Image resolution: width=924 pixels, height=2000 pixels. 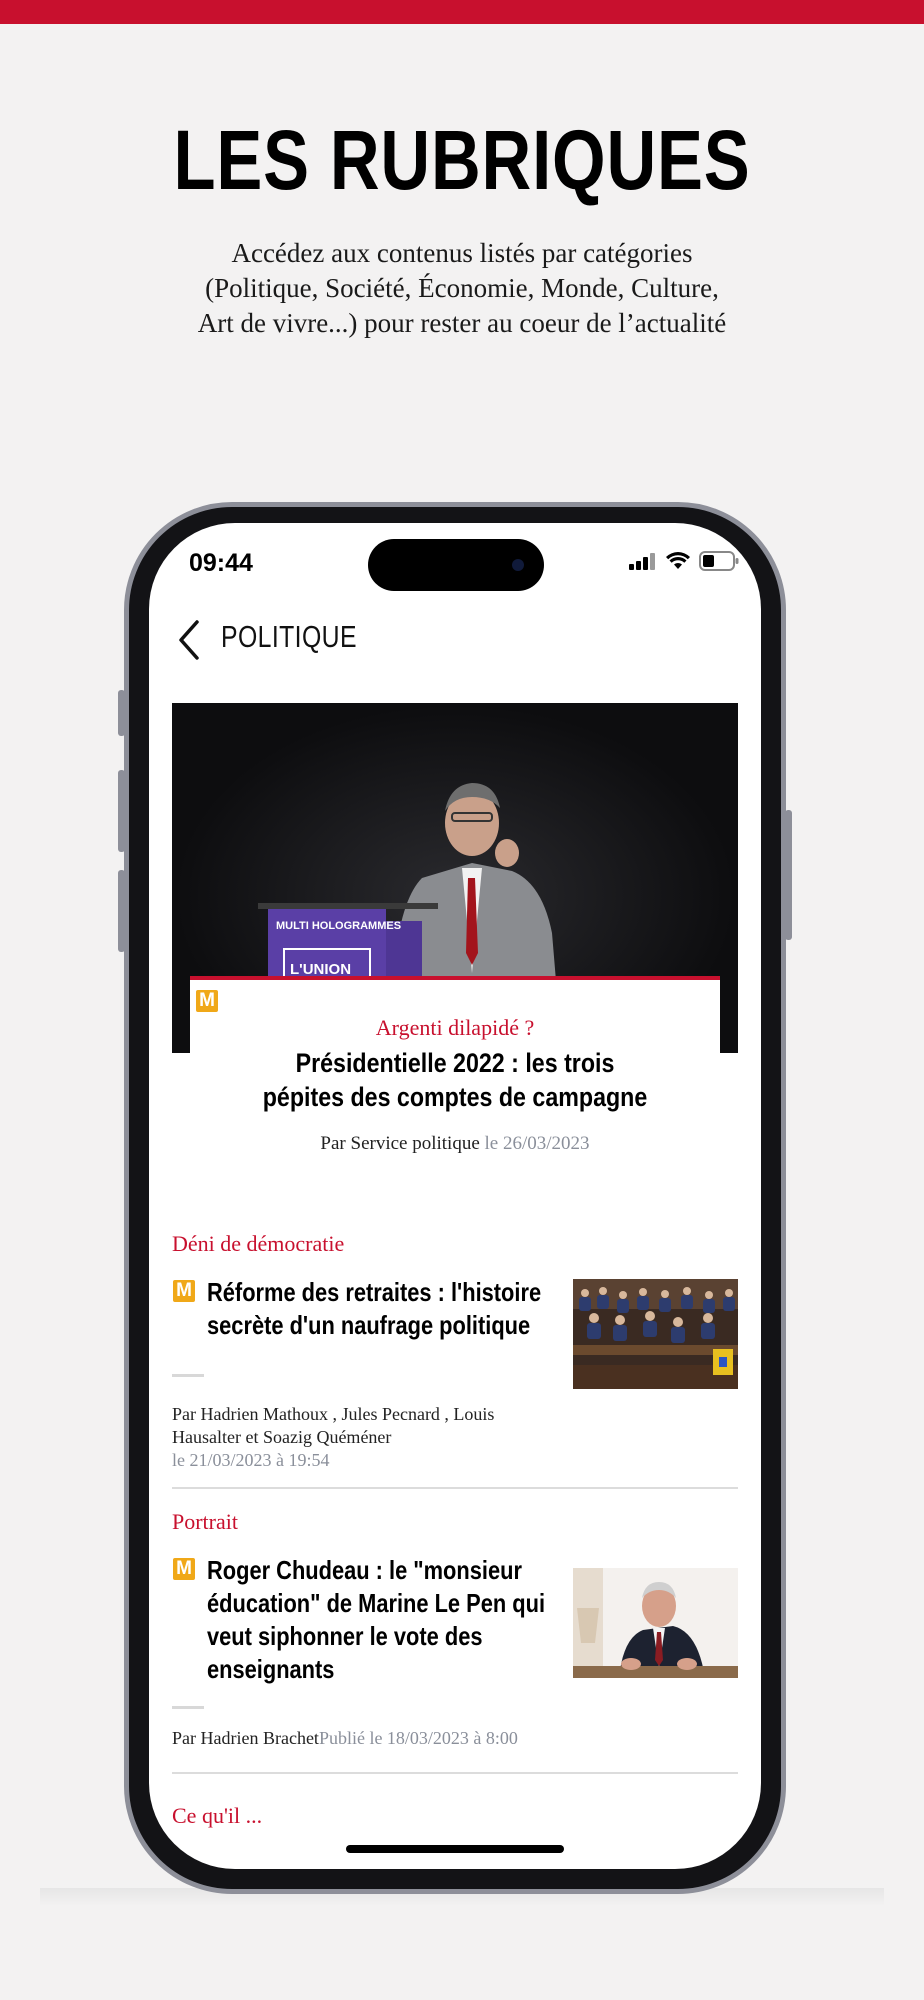 What do you see at coordinates (374, 1292) in the screenshot?
I see `article-title-line: Réforme des retraites : l'histoire` at bounding box center [374, 1292].